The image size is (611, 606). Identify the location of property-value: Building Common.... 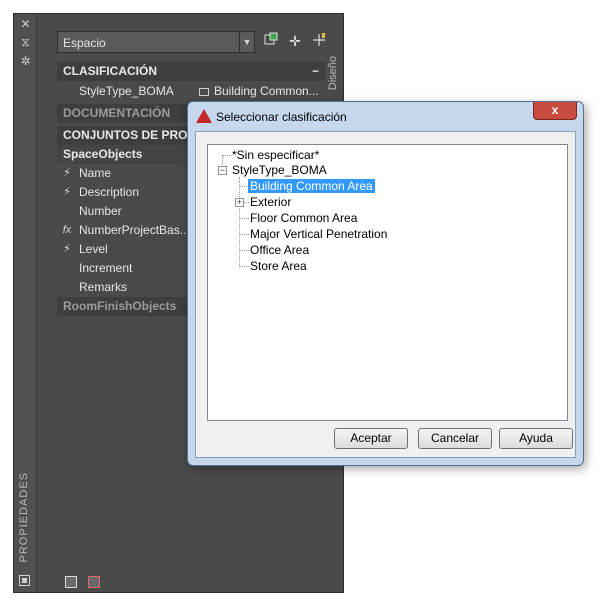
(259, 91).